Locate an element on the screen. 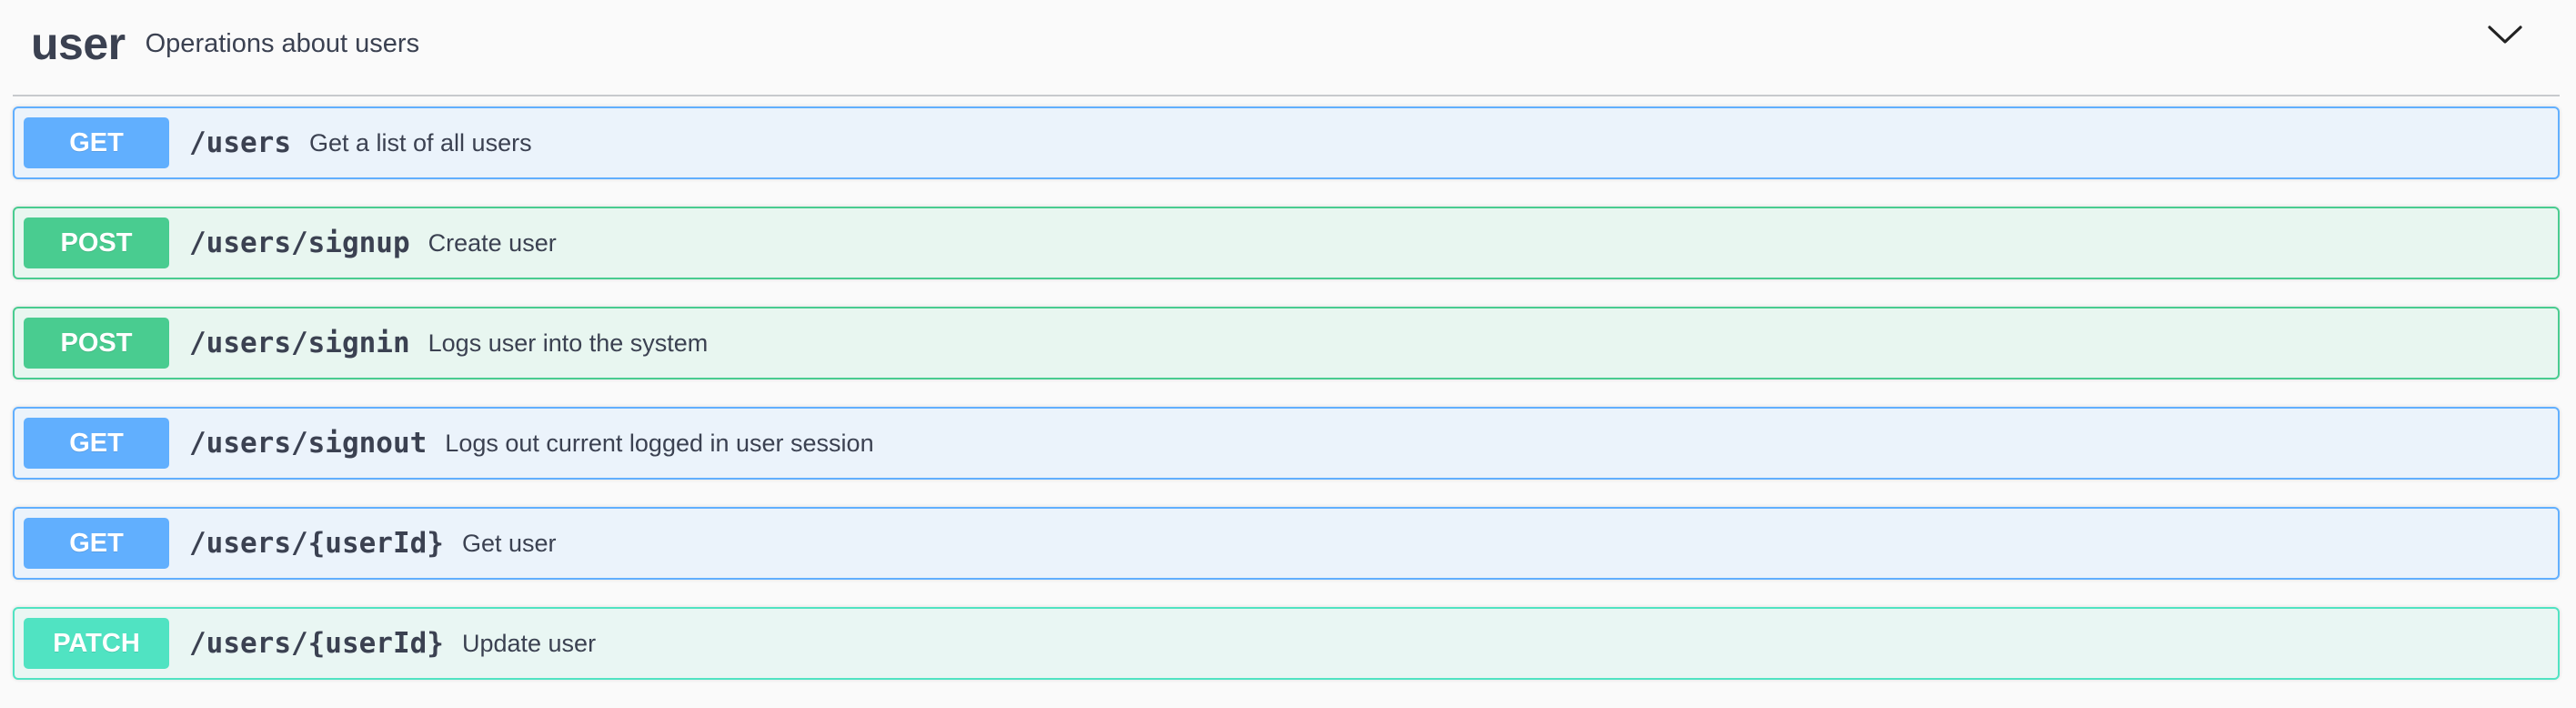 This screenshot has height=708, width=2576. method-badge: PATCH is located at coordinates (96, 643).